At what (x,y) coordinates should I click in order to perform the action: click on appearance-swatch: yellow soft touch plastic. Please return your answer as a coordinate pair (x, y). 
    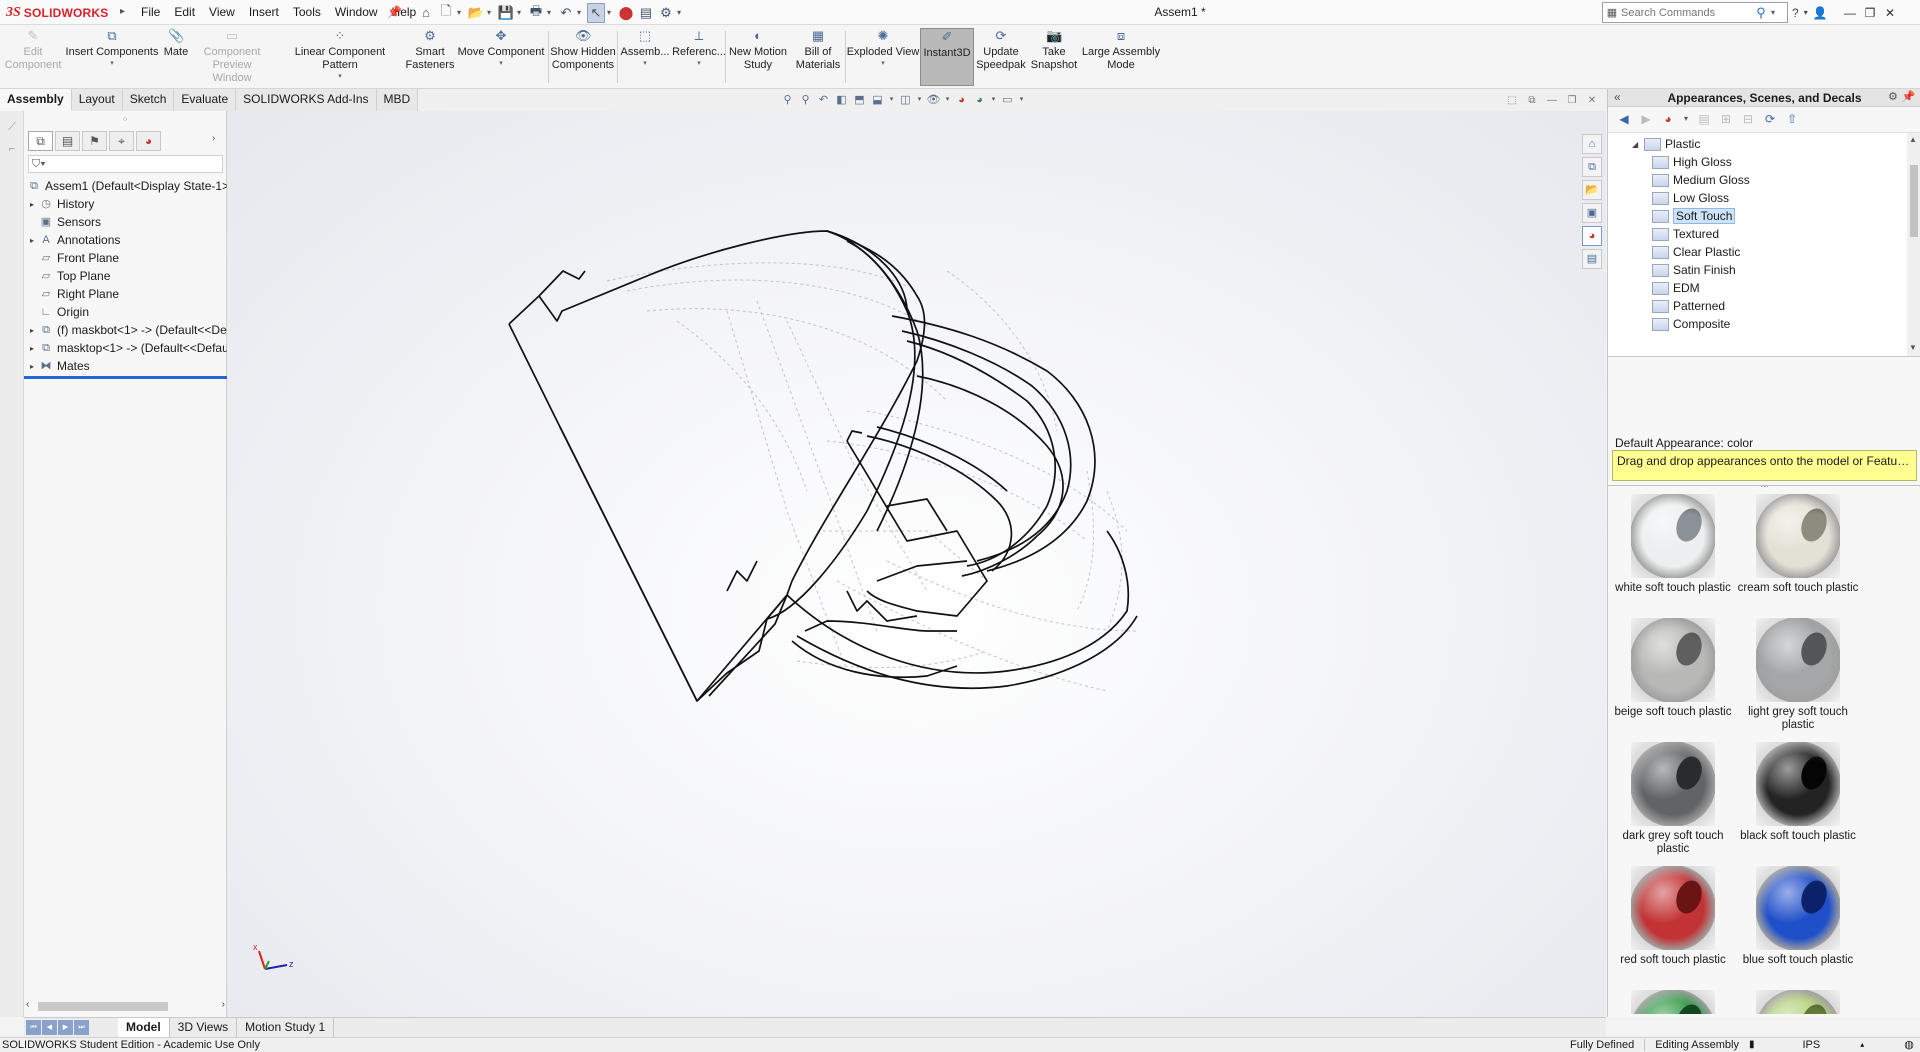
    Looking at the image, I should click on (1798, 1002).